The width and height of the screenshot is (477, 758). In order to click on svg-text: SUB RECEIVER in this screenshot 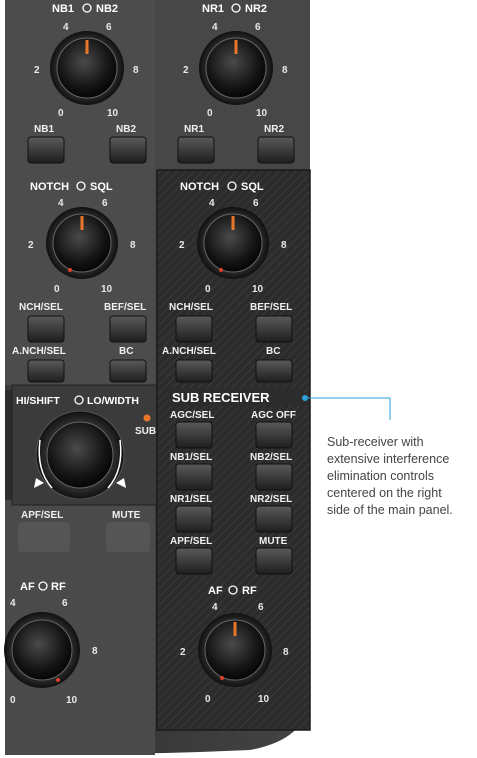, I will do `click(221, 397)`.